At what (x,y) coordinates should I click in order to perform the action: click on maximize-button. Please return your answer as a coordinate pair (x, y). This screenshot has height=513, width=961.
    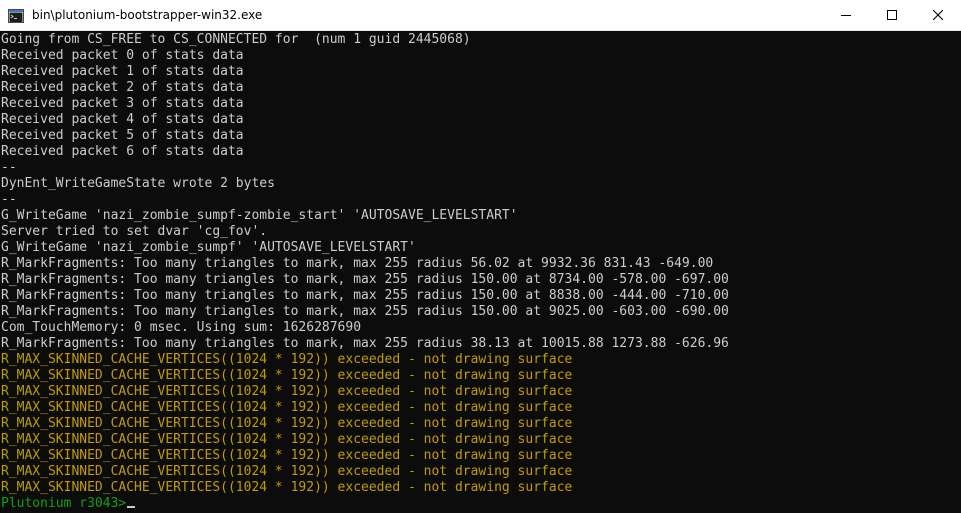
    Looking at the image, I should click on (892, 15).